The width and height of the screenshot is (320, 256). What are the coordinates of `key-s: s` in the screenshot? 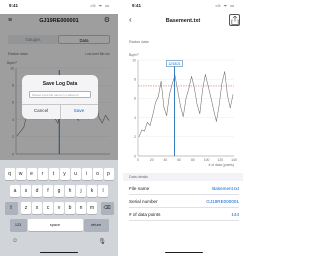 It's located at (26, 191).